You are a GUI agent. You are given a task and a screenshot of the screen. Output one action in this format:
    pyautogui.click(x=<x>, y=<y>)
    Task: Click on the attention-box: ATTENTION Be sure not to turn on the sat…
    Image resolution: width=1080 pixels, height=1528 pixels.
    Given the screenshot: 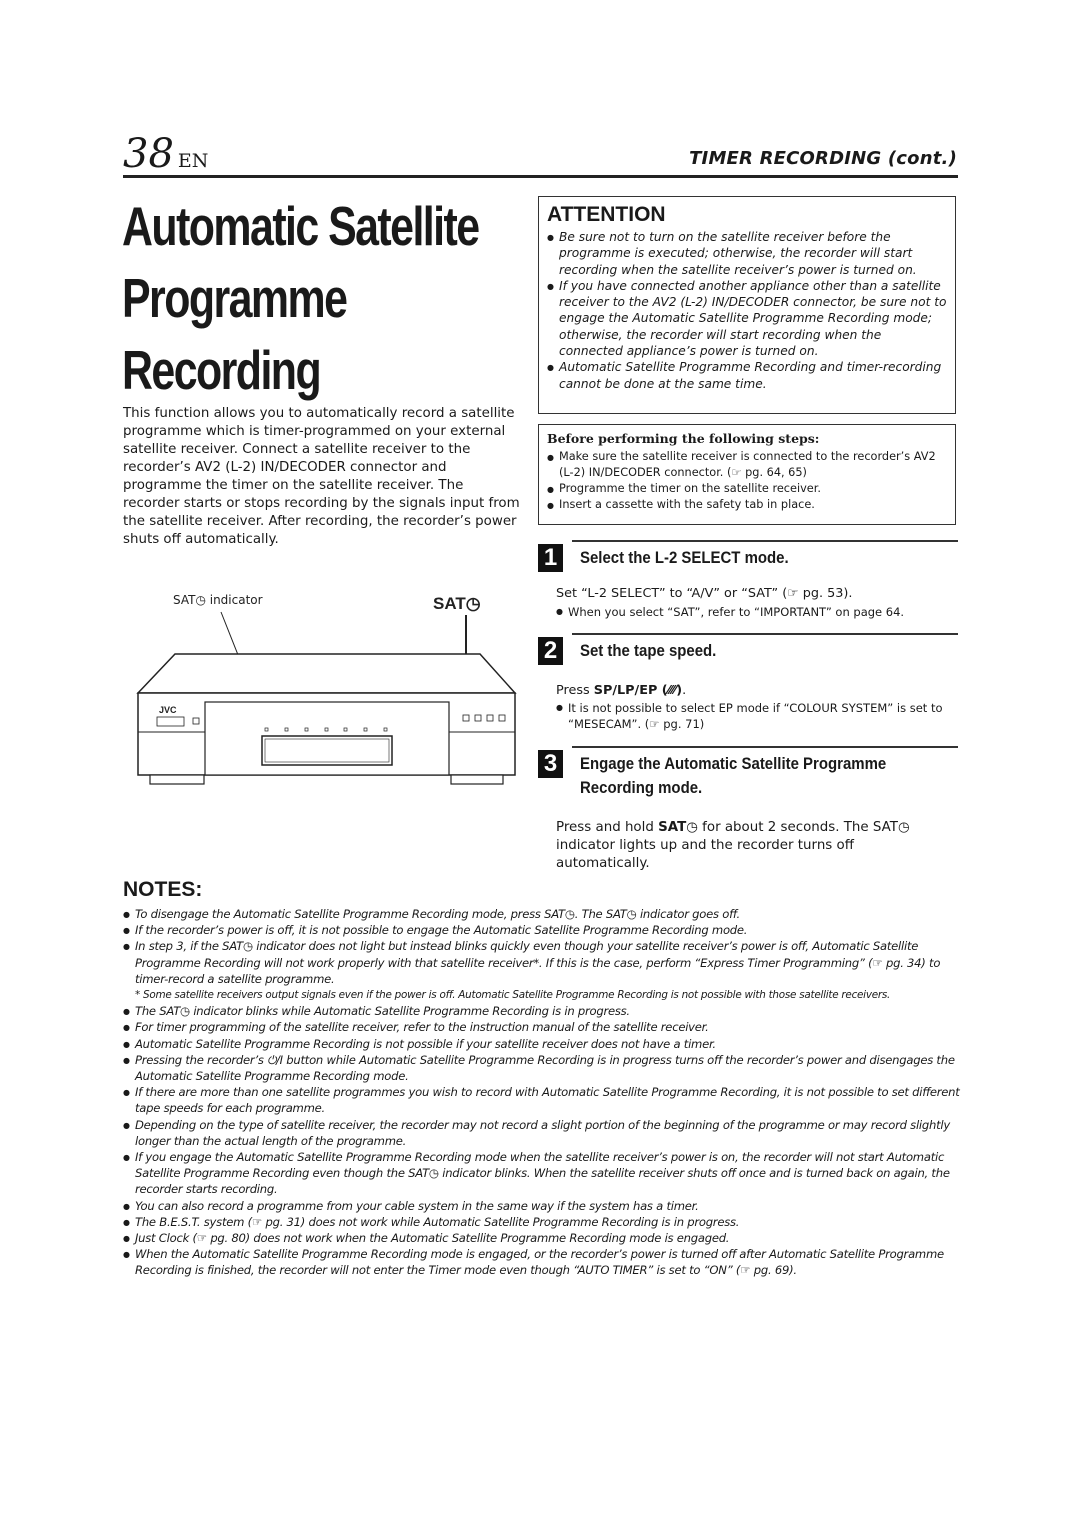 What is the action you would take?
    pyautogui.click(x=747, y=305)
    